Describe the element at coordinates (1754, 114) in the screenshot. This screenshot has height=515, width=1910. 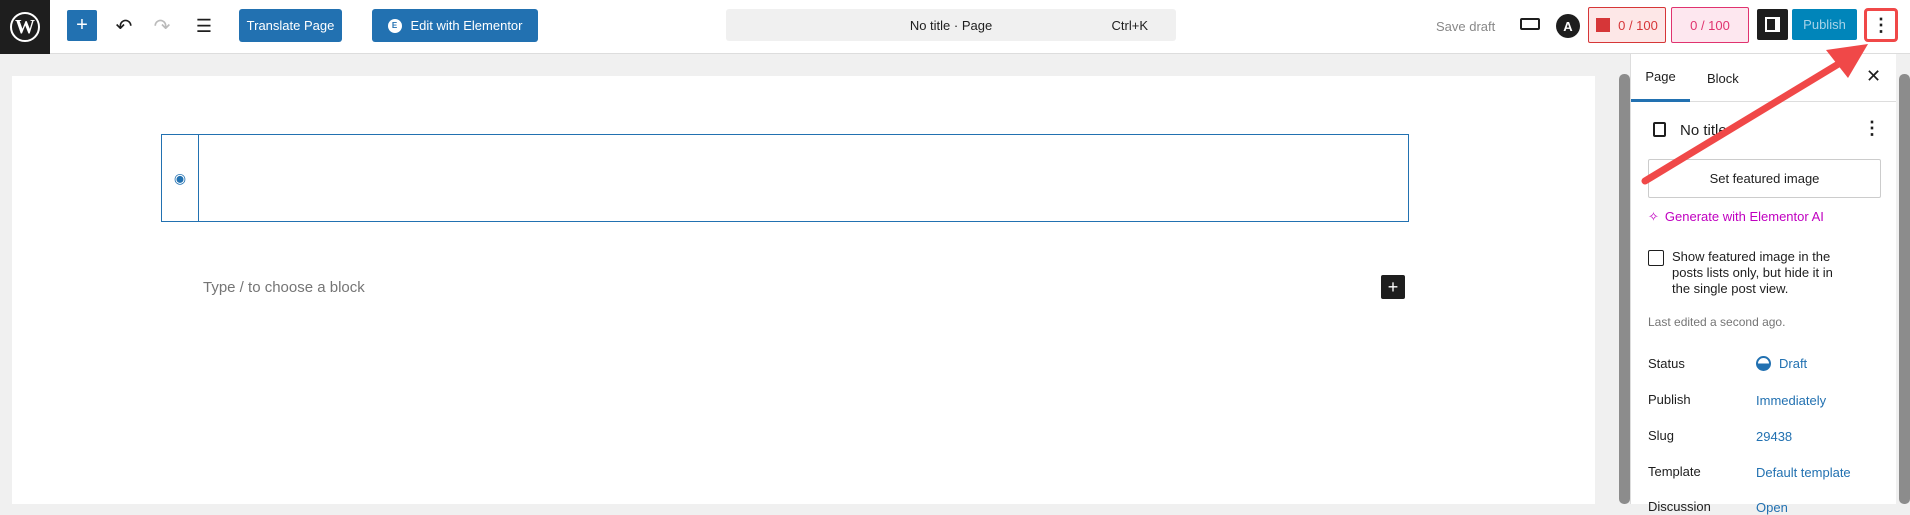
I see `annotation-arrow` at that location.